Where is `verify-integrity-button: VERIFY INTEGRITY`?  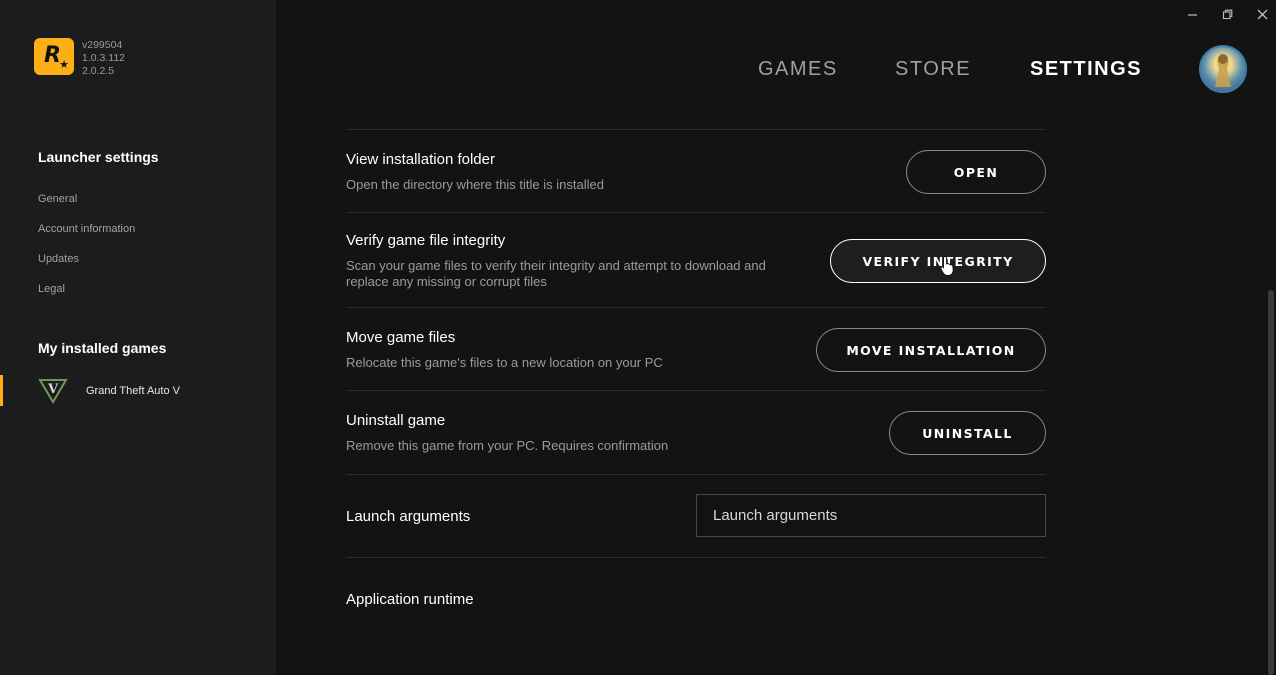 verify-integrity-button: VERIFY INTEGRITY is located at coordinates (938, 261).